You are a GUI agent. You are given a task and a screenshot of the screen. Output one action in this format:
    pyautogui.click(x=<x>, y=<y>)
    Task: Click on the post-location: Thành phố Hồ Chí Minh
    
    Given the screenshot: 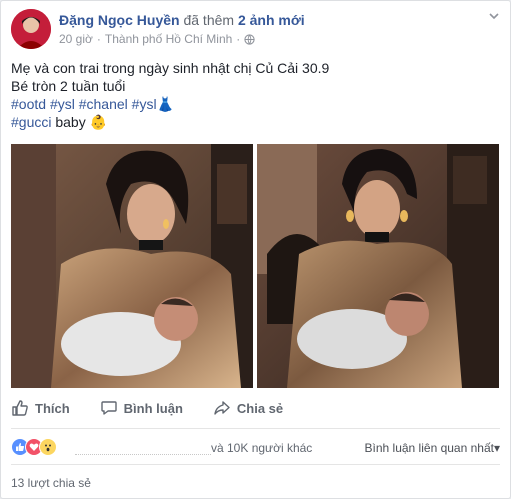 What is the action you would take?
    pyautogui.click(x=168, y=39)
    